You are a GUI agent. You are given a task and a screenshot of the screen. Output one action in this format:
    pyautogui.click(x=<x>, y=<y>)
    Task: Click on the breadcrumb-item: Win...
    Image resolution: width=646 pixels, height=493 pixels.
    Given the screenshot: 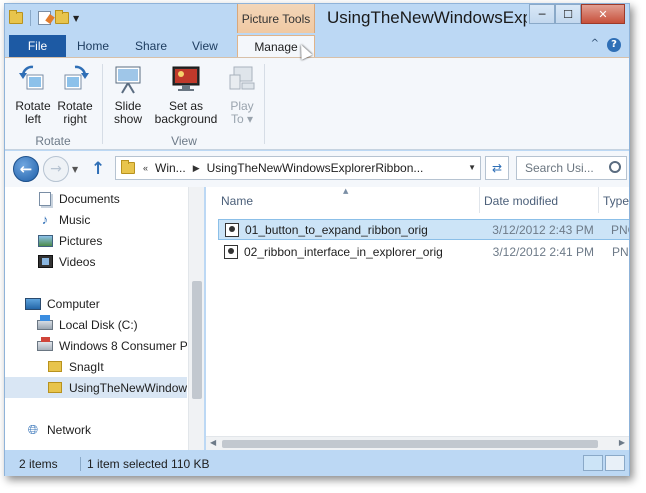 What is the action you would take?
    pyautogui.click(x=170, y=168)
    